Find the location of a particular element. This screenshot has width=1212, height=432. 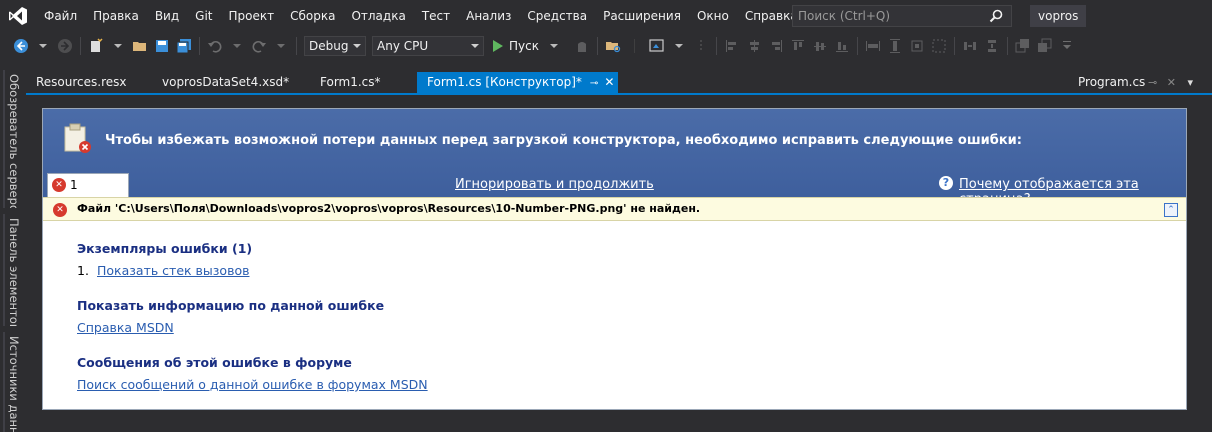

redo-icon is located at coordinates (259, 46).